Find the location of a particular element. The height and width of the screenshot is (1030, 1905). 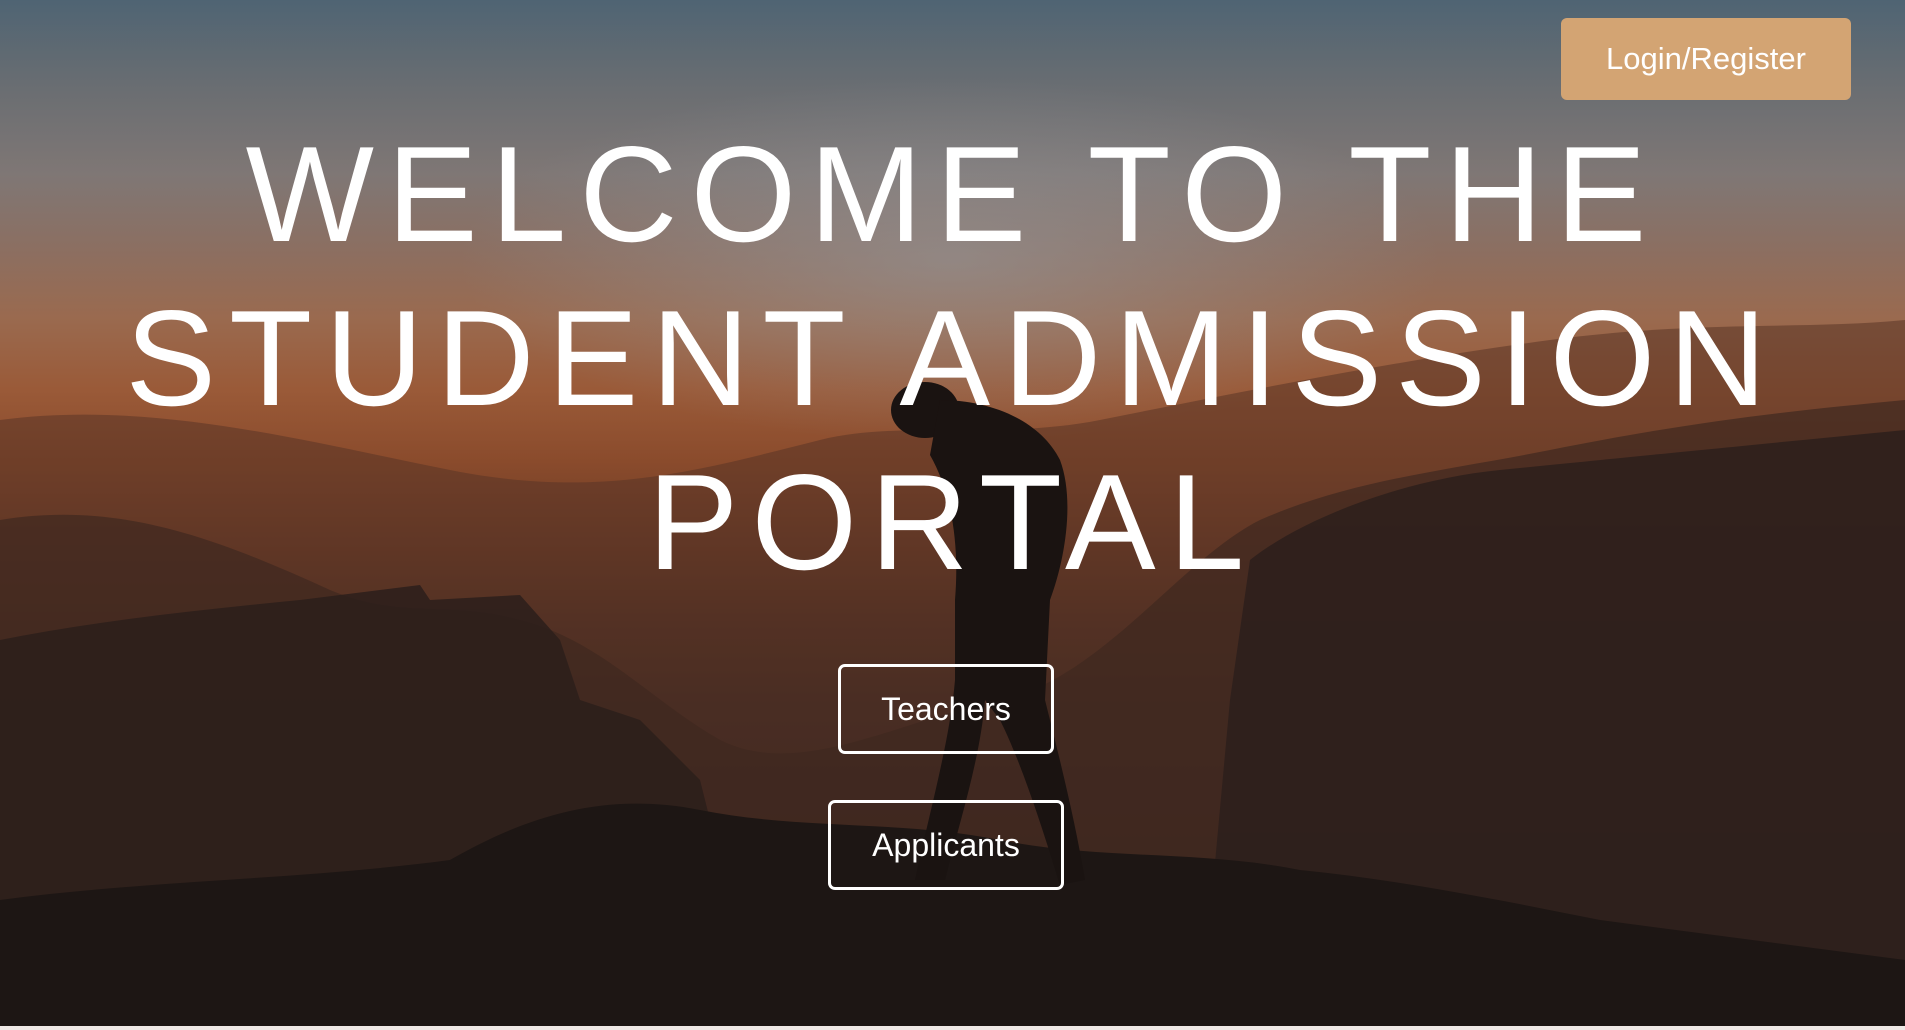

page-title-line-2: STUDENT ADMISSION is located at coordinates (952, 358).